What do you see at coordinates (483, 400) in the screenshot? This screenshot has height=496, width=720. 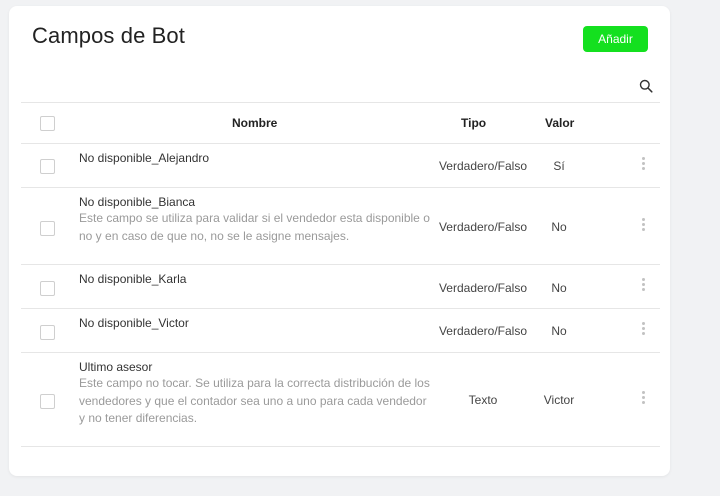 I see `field-type: Texto` at bounding box center [483, 400].